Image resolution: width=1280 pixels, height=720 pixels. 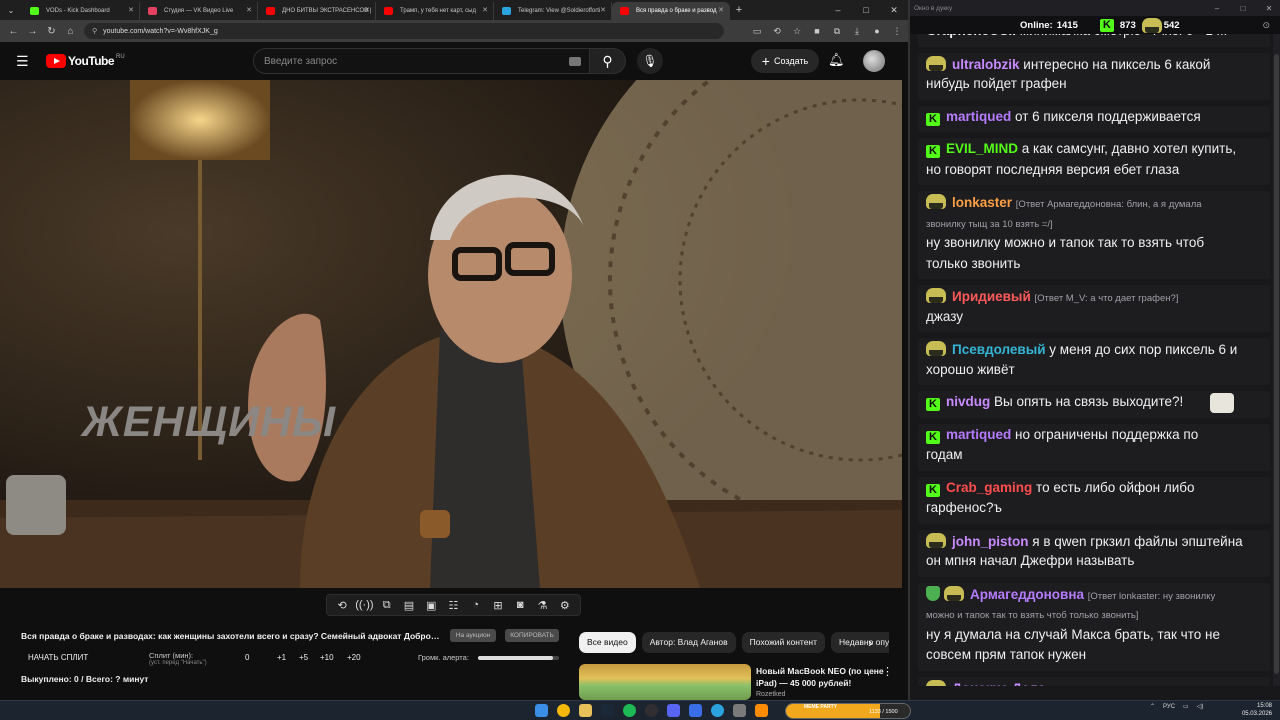 I want to click on browser-tab: Вся правда о браке и развод ✕, so click(x=671, y=11).